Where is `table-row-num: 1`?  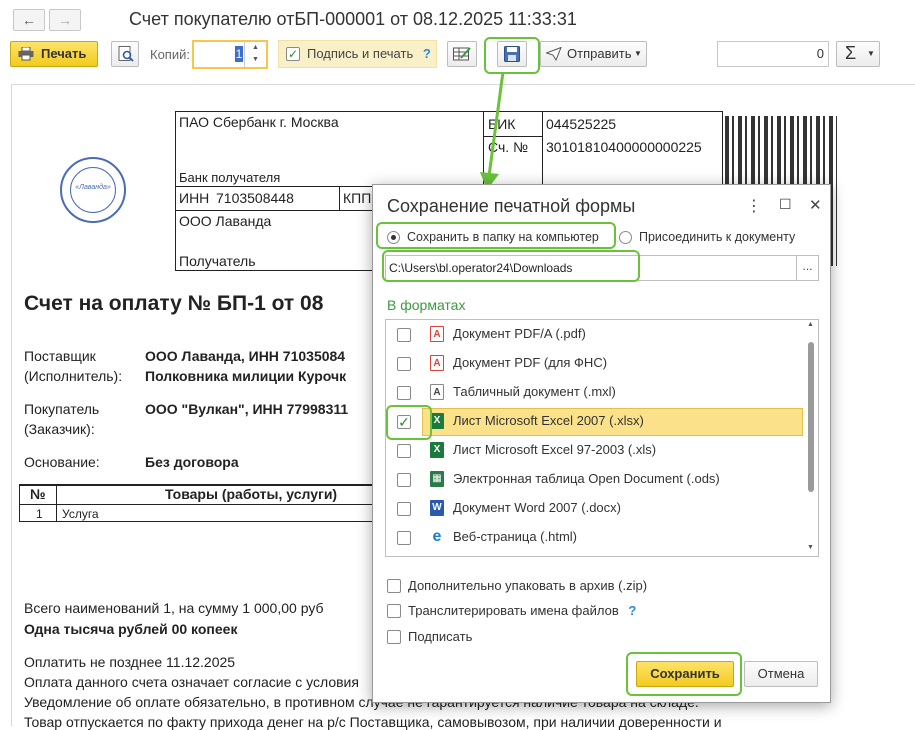
table-row-num: 1 is located at coordinates (39, 514).